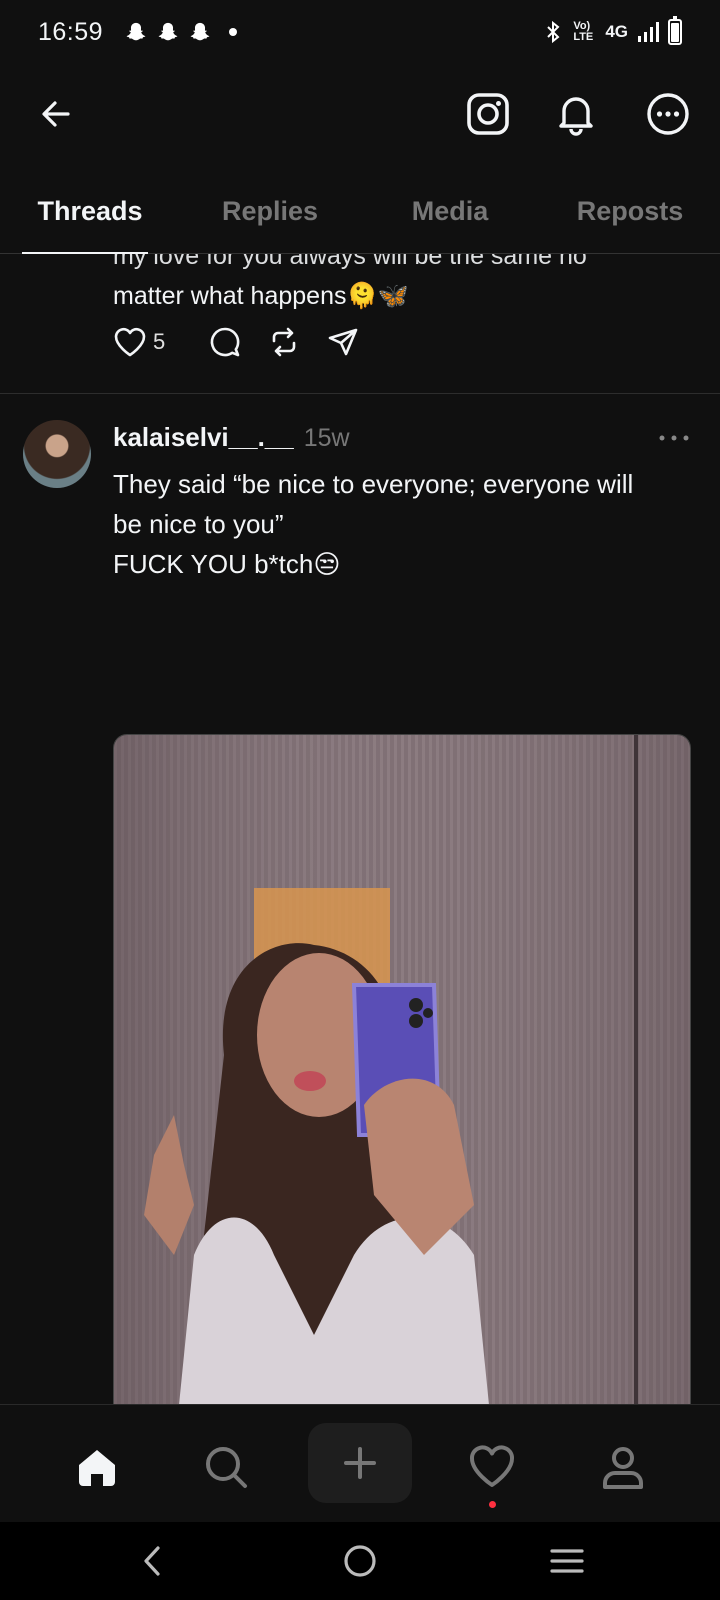 The height and width of the screenshot is (1600, 720). I want to click on profile-tabs: Threads Replies Media Reposts, so click(360, 216).